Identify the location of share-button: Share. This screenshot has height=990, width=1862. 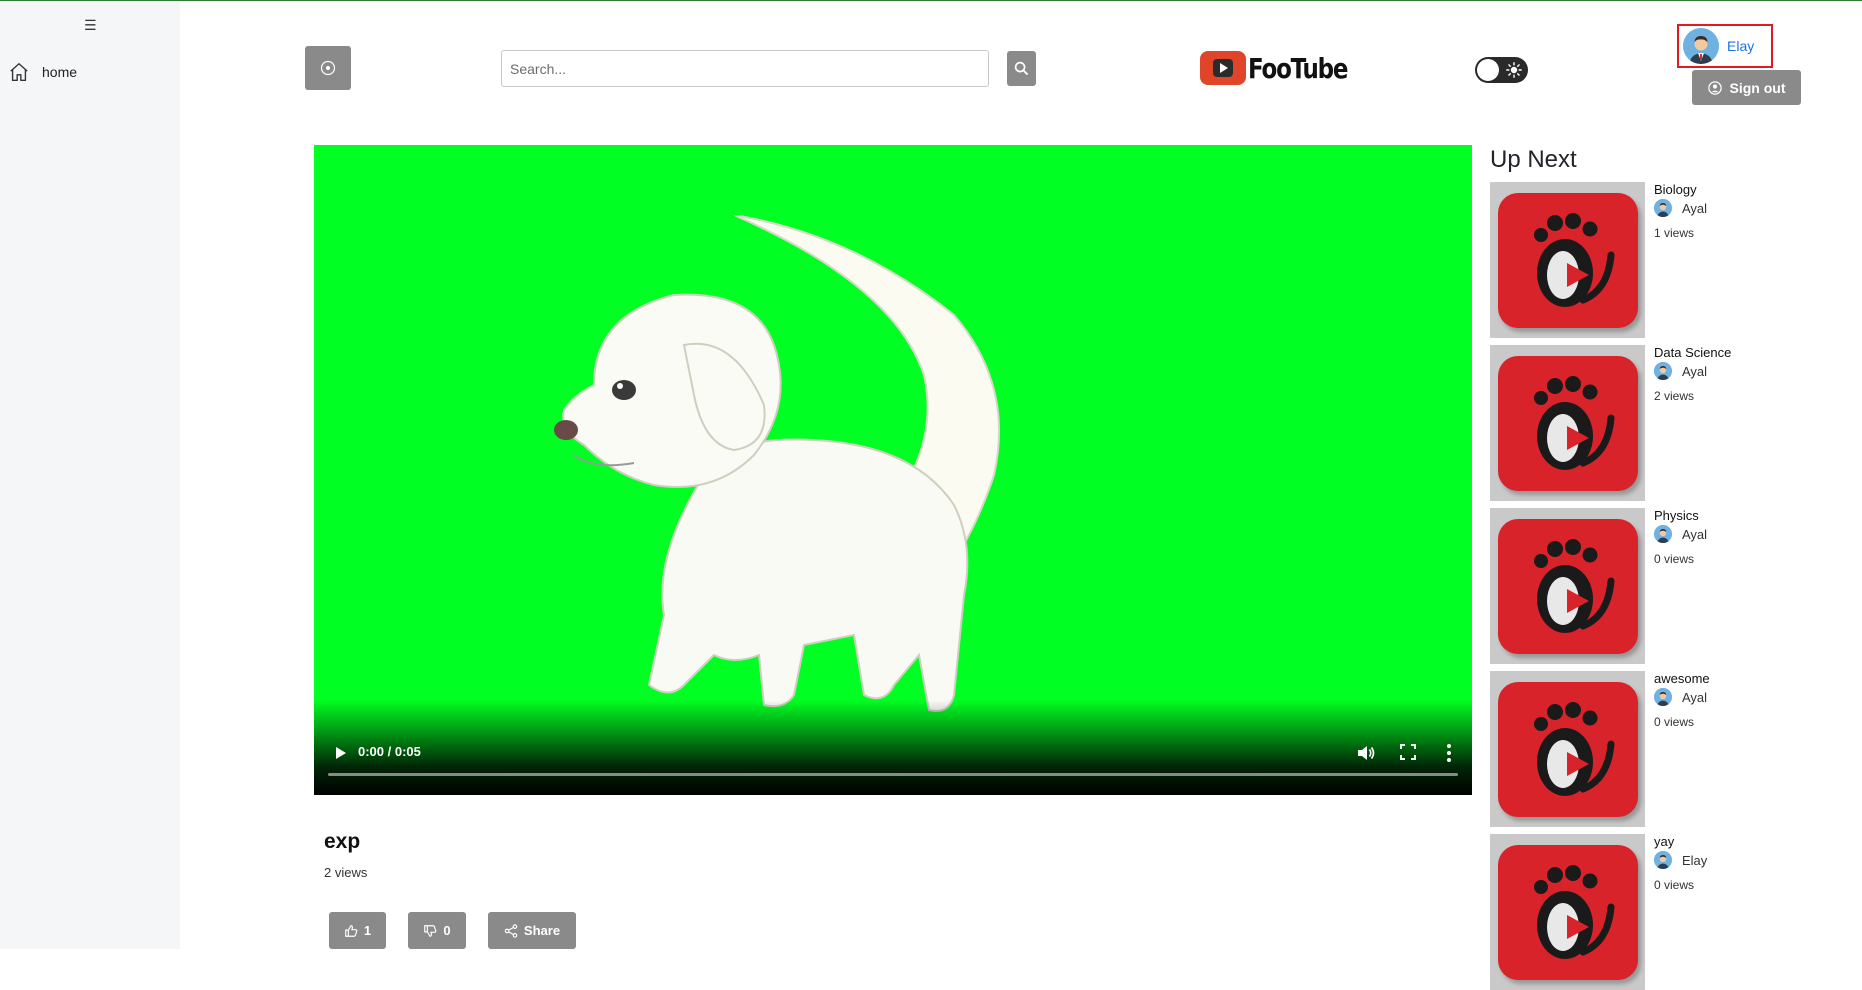
(532, 930).